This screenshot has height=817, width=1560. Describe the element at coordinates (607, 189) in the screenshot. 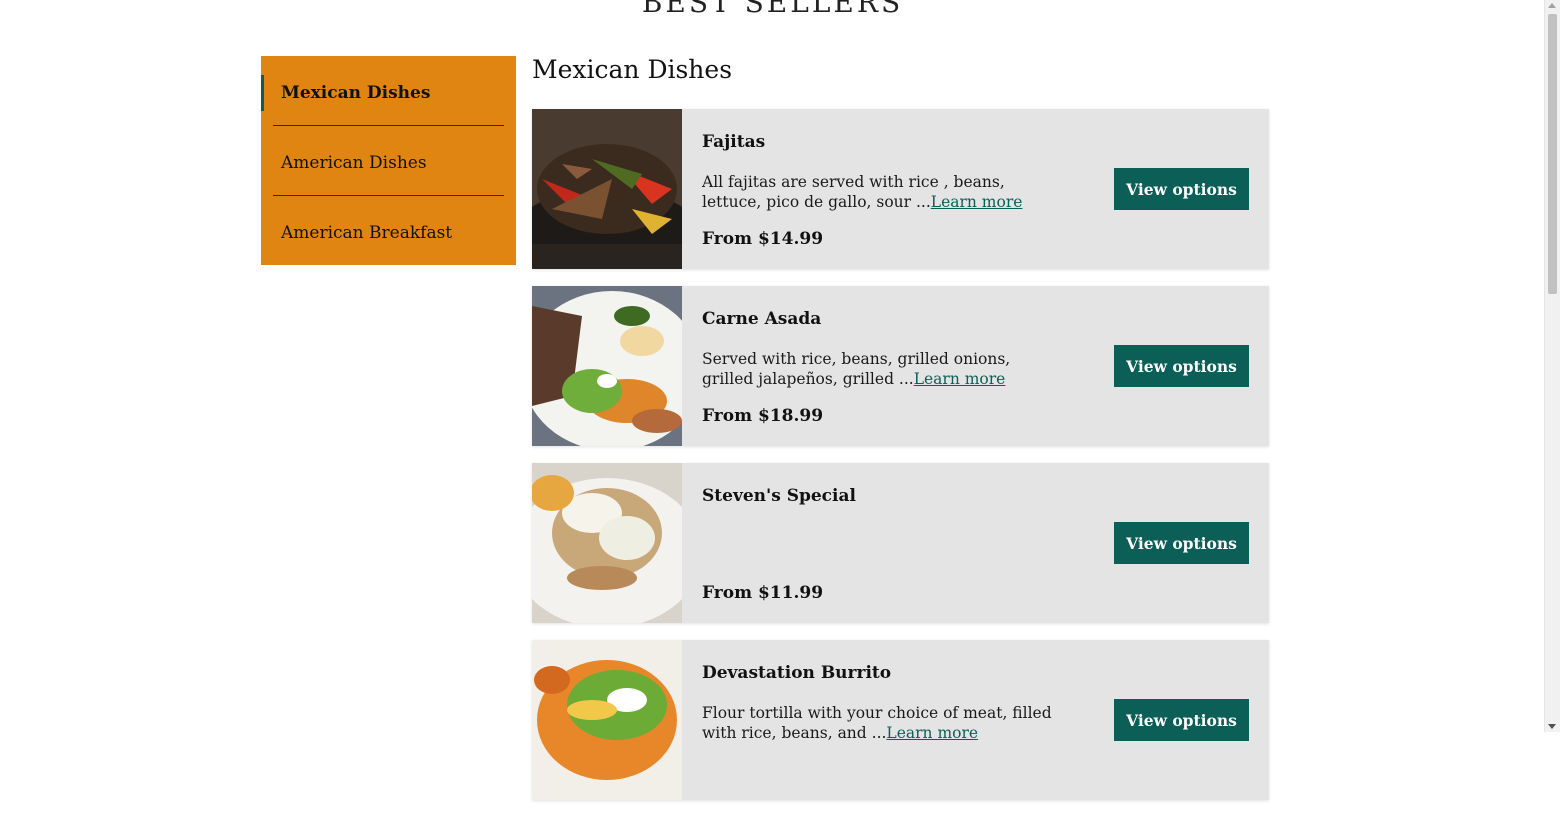

I see `dish-image-fajitas` at that location.